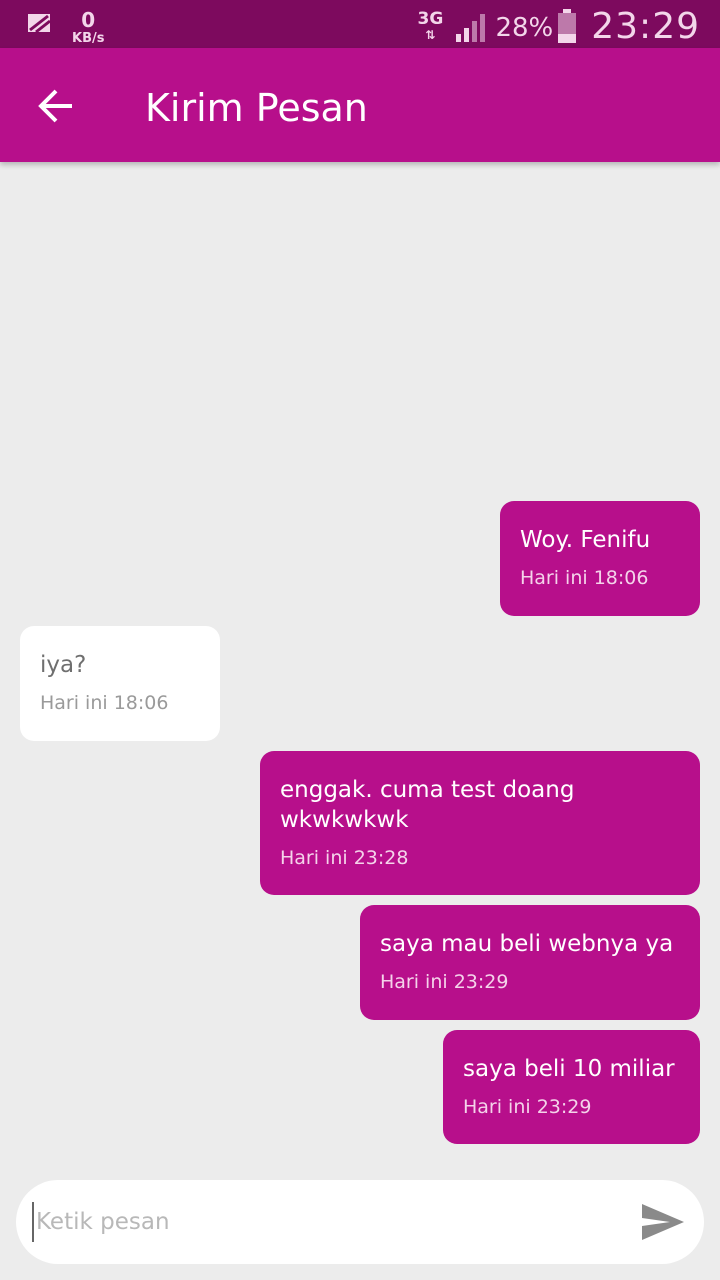 The height and width of the screenshot is (1280, 720). What do you see at coordinates (56, 106) in the screenshot?
I see `back-button` at bounding box center [56, 106].